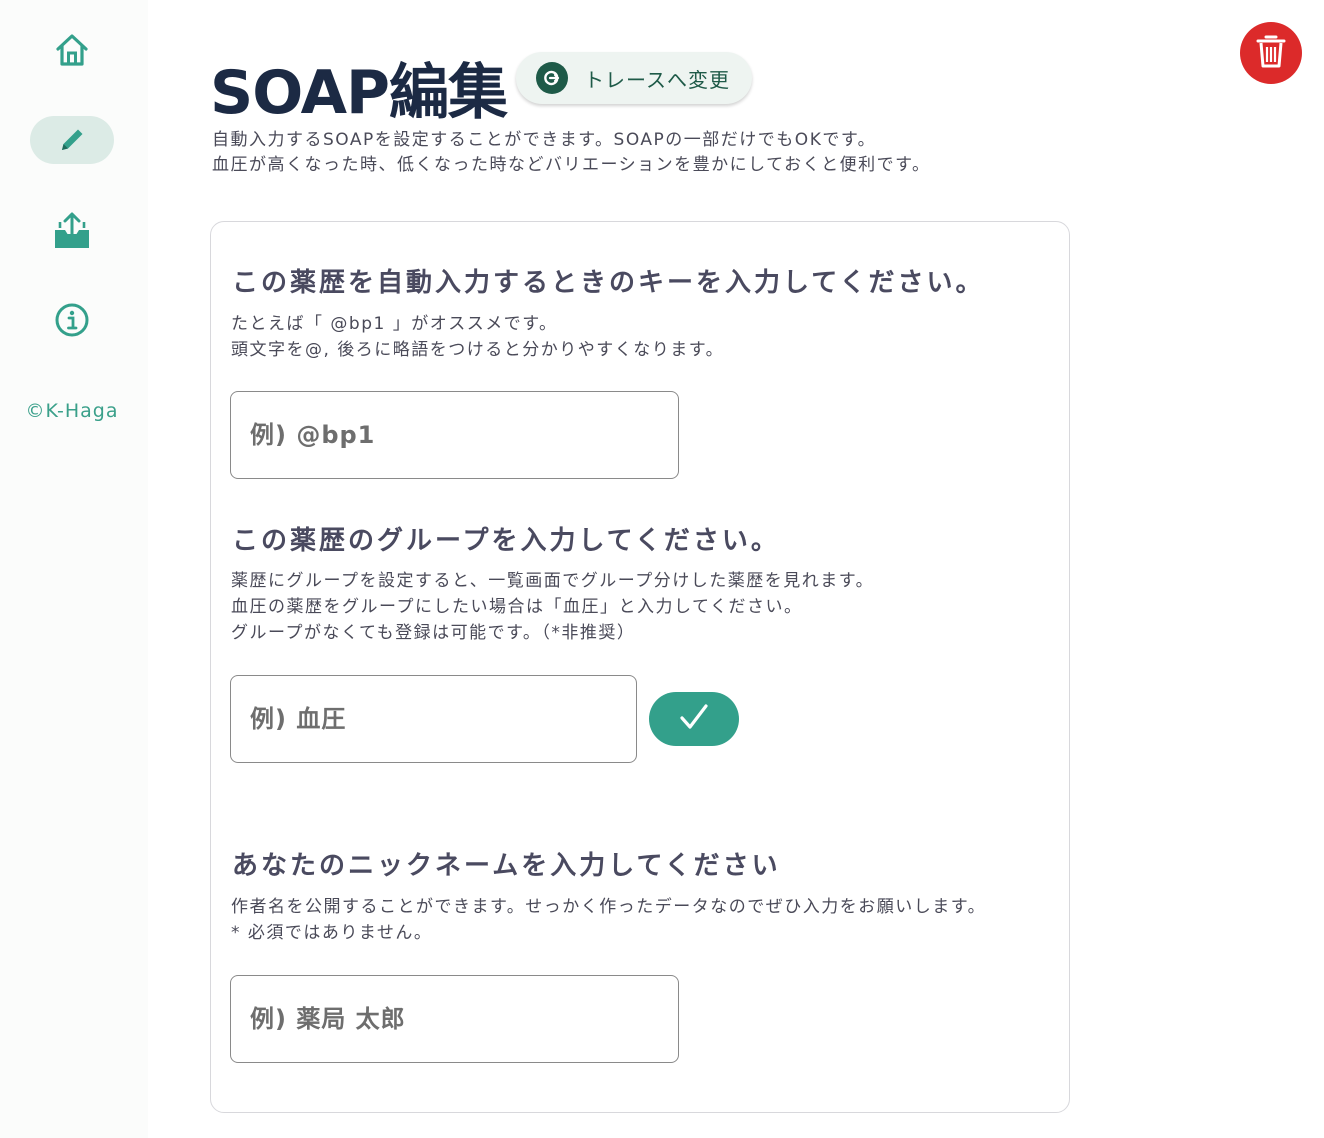  Describe the element at coordinates (544, 140) in the screenshot. I see `page-description-line: 自動入力するSOAPを設定することができます。SOAPの一部だけでもOKです。` at that location.